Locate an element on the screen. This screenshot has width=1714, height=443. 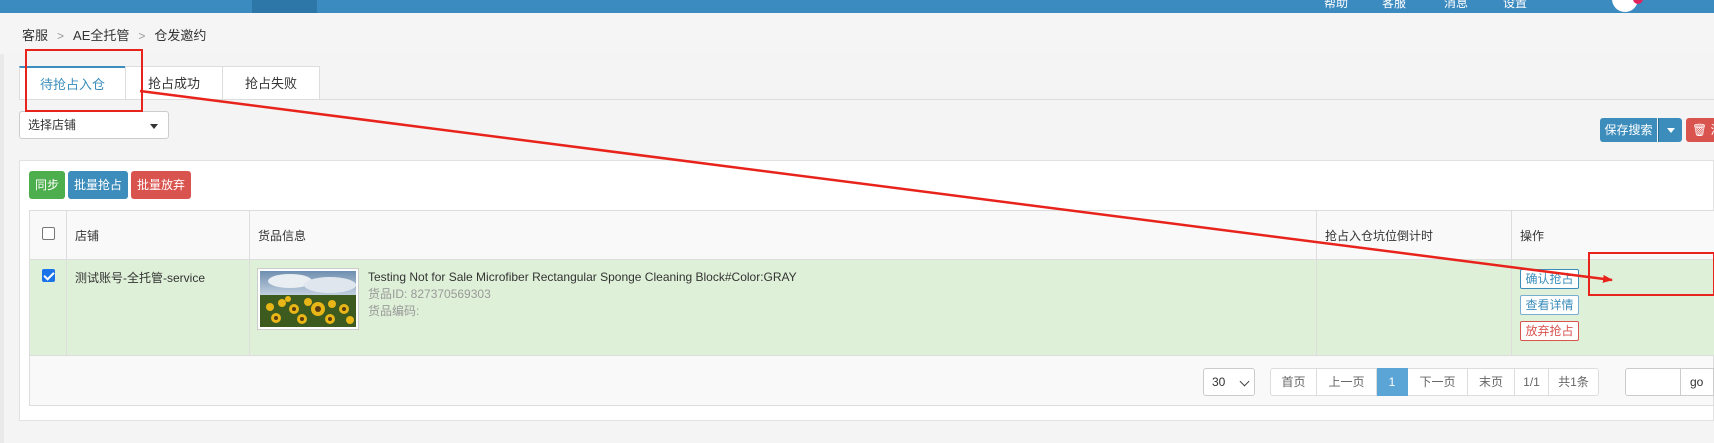
highlight-box-confirm is located at coordinates (1651, 274).